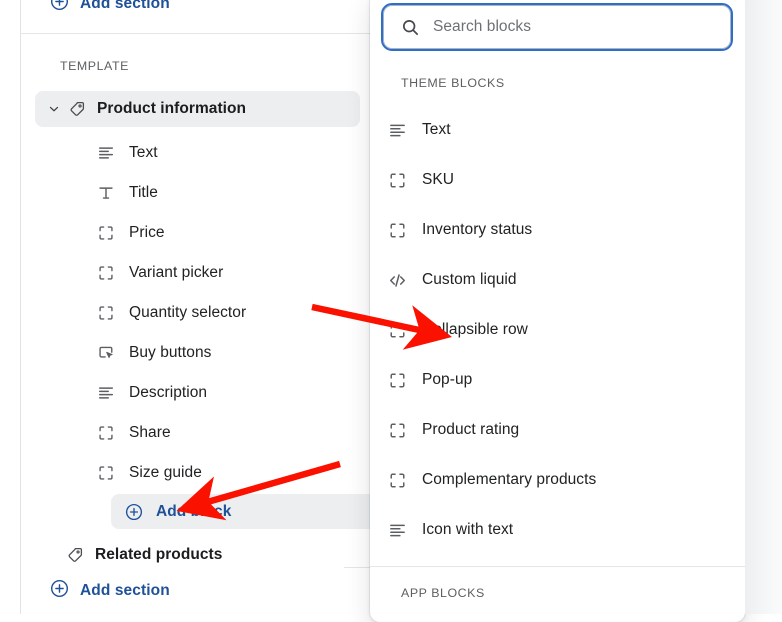 The height and width of the screenshot is (622, 782). I want to click on block-option-product-rating: Product rating, so click(558, 430).